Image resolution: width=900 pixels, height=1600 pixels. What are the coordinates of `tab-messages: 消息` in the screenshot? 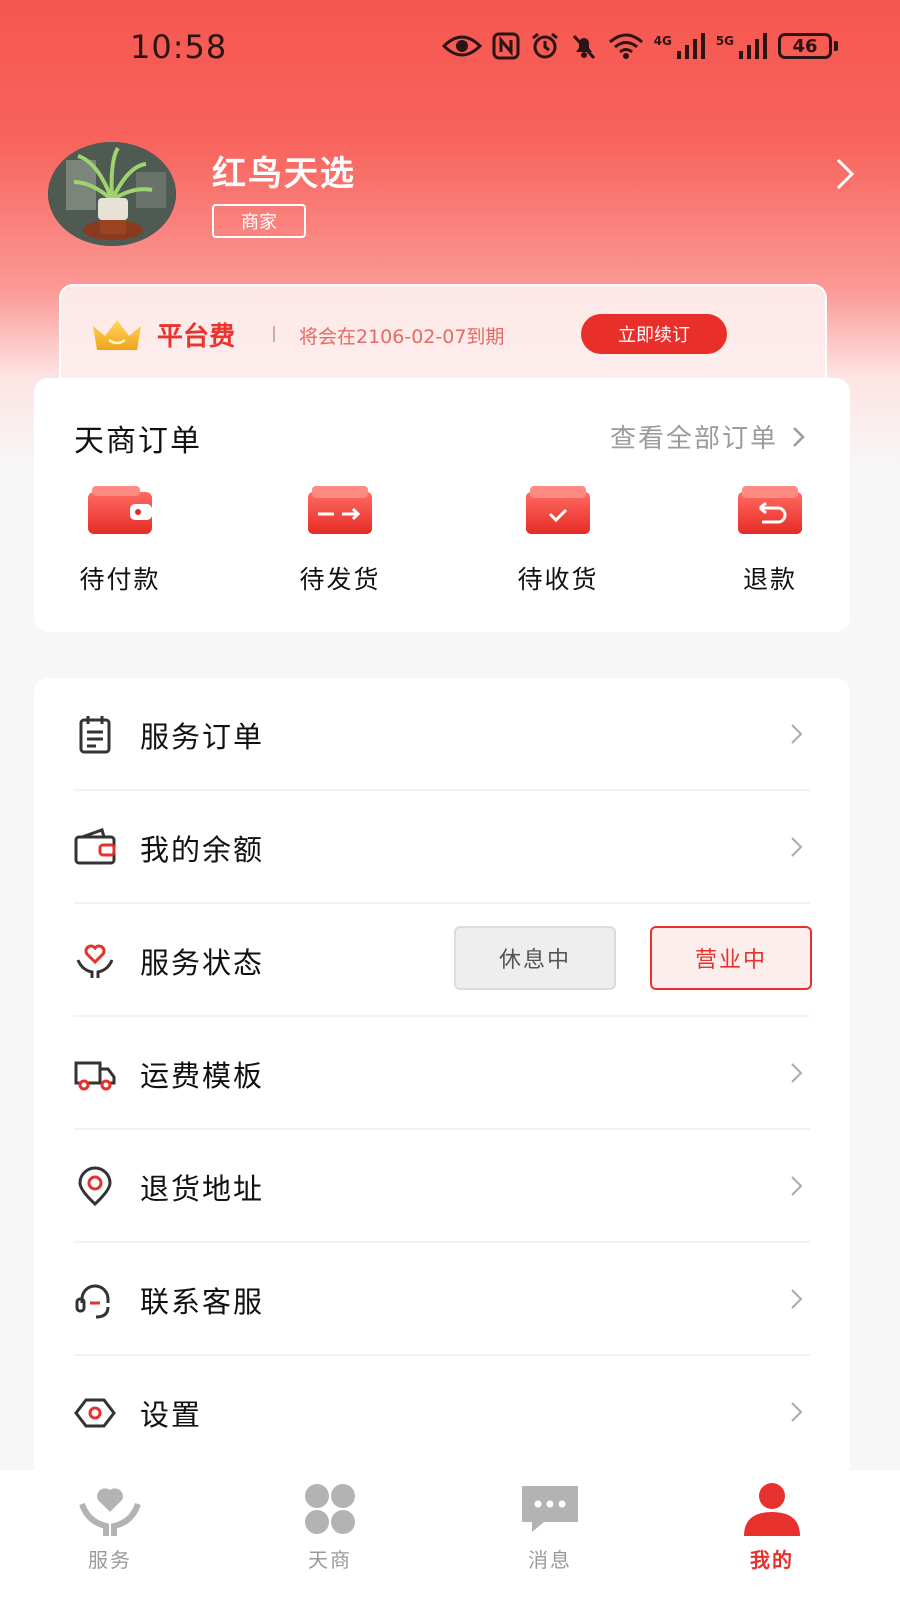 It's located at (550, 1527).